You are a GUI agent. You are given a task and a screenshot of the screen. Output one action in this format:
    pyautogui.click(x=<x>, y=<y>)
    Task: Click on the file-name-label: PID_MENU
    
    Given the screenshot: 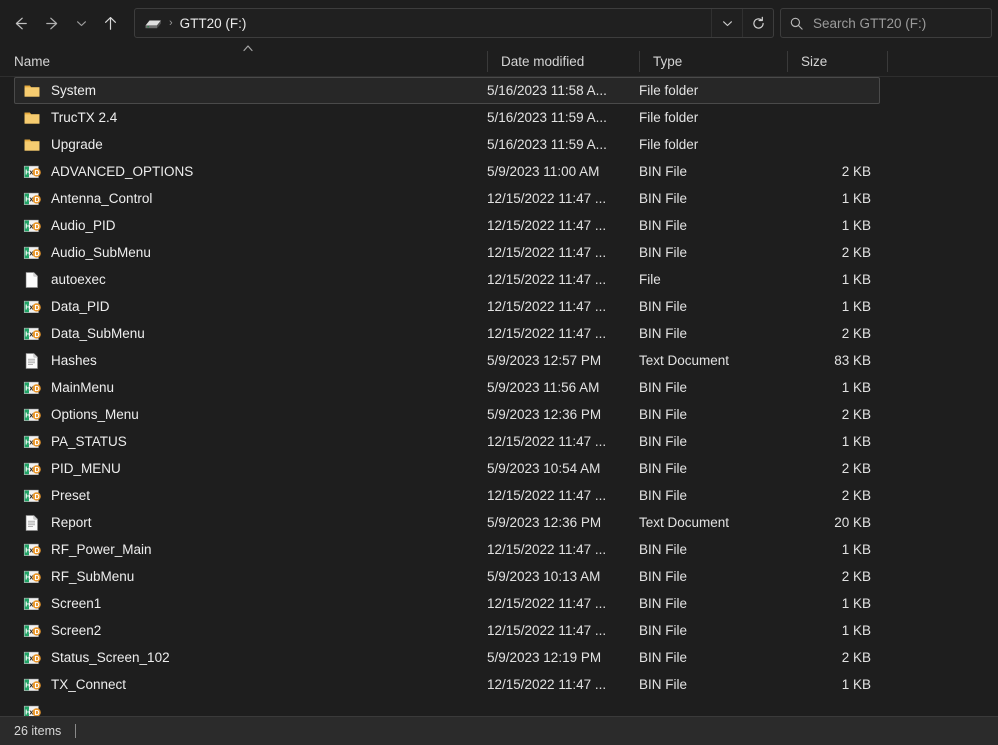 What is the action you would take?
    pyautogui.click(x=86, y=468)
    